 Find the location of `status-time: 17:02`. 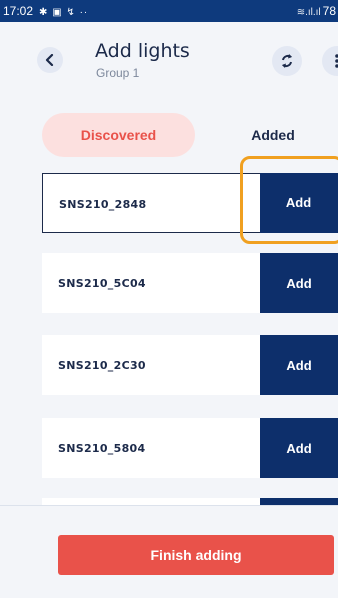

status-time: 17:02 is located at coordinates (18, 11).